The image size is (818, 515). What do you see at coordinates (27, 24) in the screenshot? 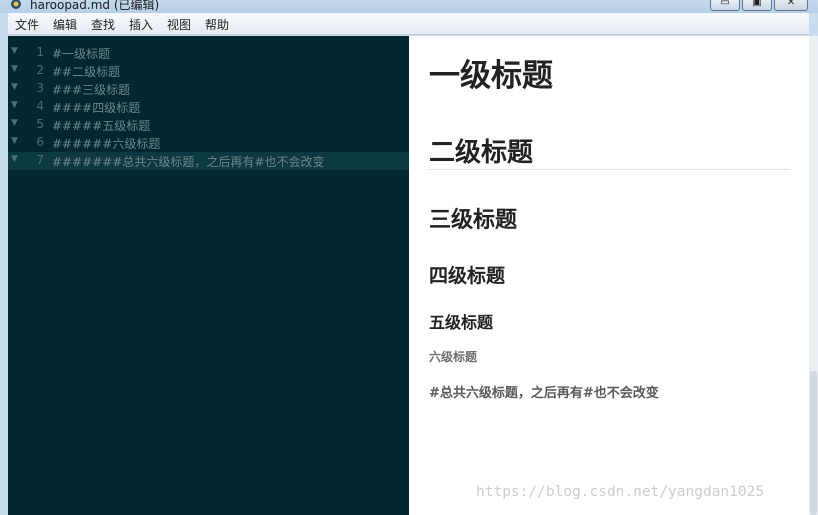
I see `menu-file: 文件` at bounding box center [27, 24].